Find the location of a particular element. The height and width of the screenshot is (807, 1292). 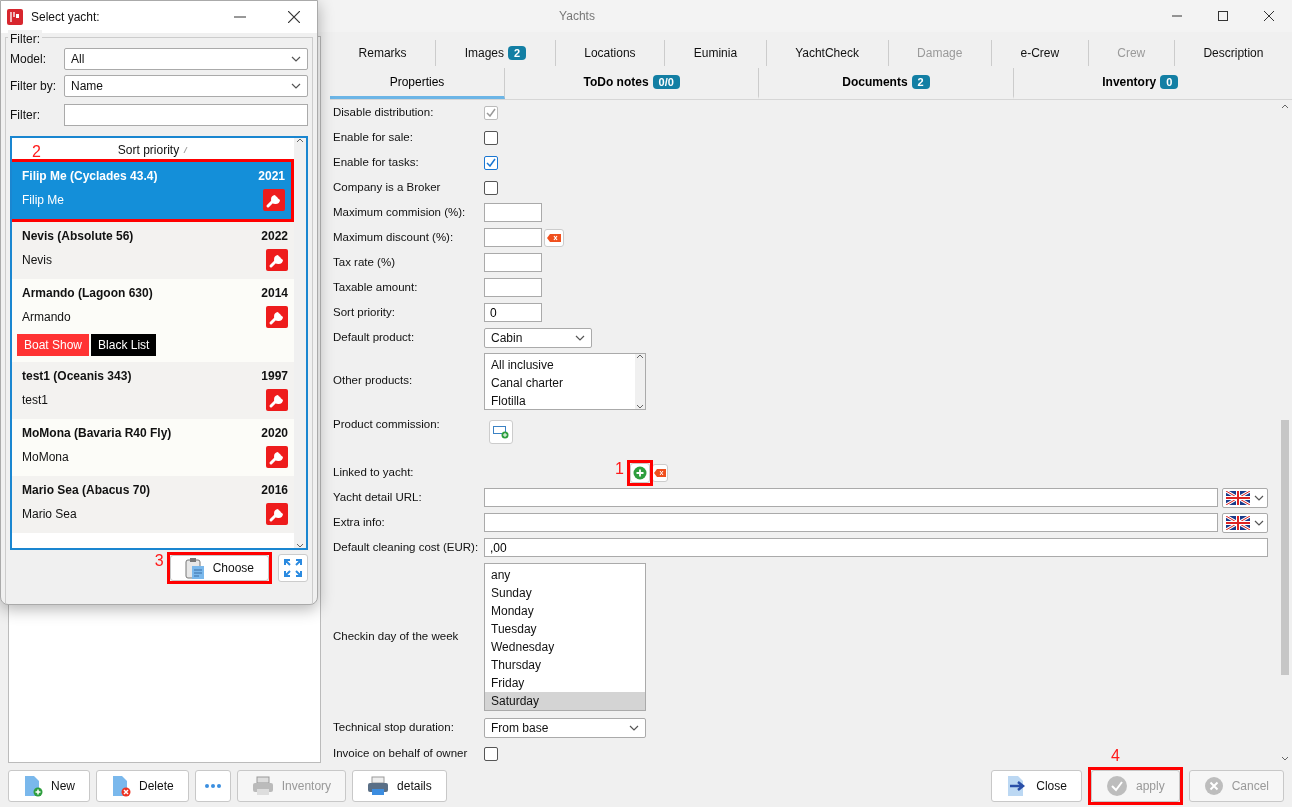

listbox: any Sunday Monday Tuesday Wednesday Thursday Friday Saturday is located at coordinates (565, 637).